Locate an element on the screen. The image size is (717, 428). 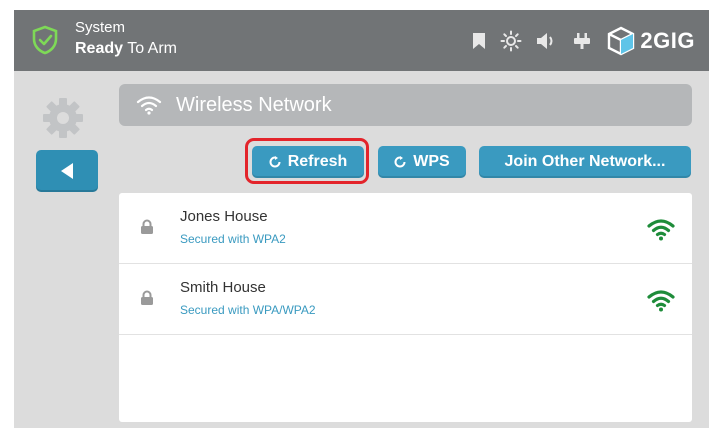
system-label: System is located at coordinates (100, 27).